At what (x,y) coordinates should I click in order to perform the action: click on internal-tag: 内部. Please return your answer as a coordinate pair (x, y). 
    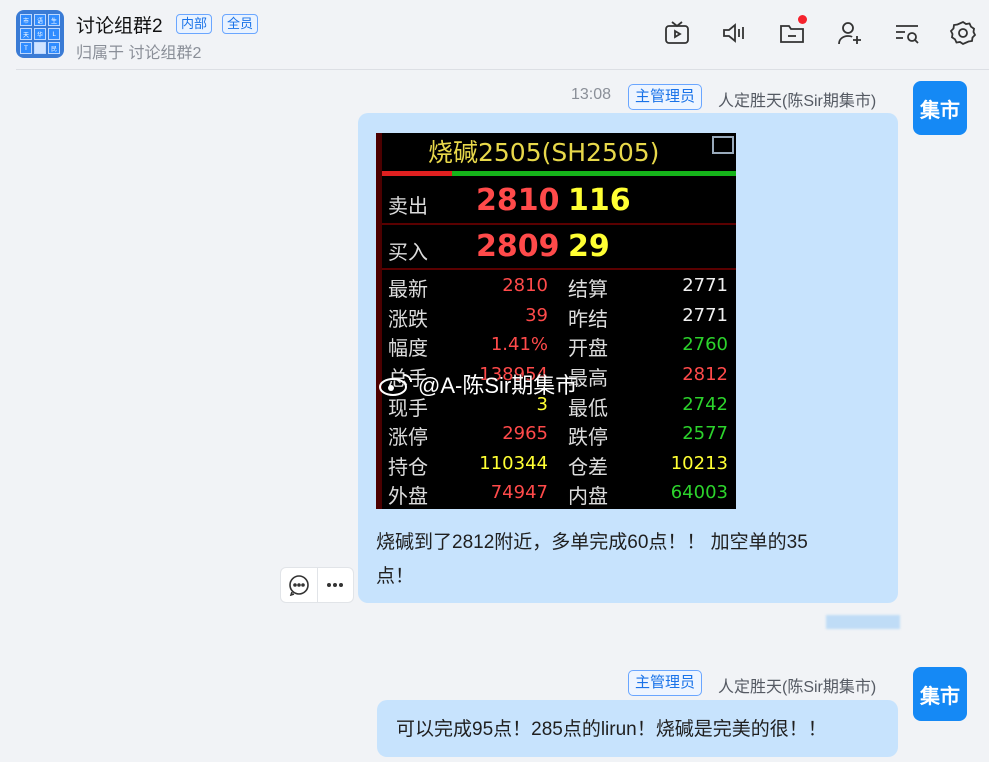
    Looking at the image, I should click on (194, 24).